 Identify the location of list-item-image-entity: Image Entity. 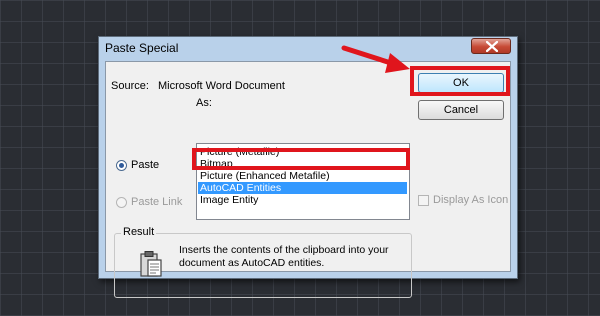
(229, 200).